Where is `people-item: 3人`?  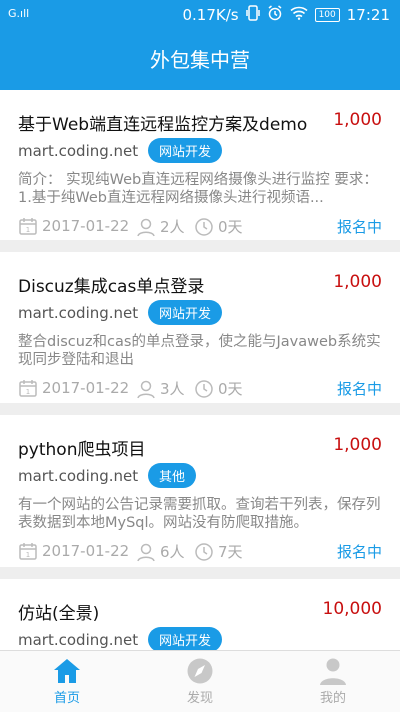
people-item: 3人 is located at coordinates (160, 388).